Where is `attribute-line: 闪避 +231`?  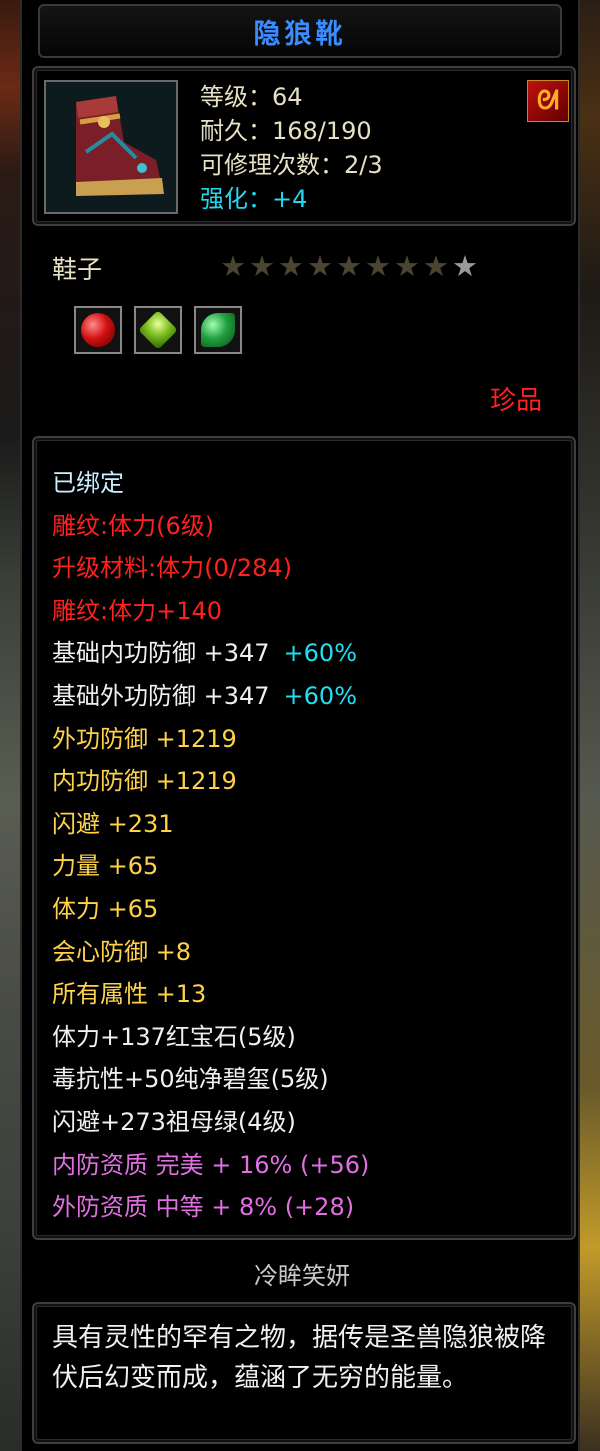 attribute-line: 闪避 +231 is located at coordinates (210, 824).